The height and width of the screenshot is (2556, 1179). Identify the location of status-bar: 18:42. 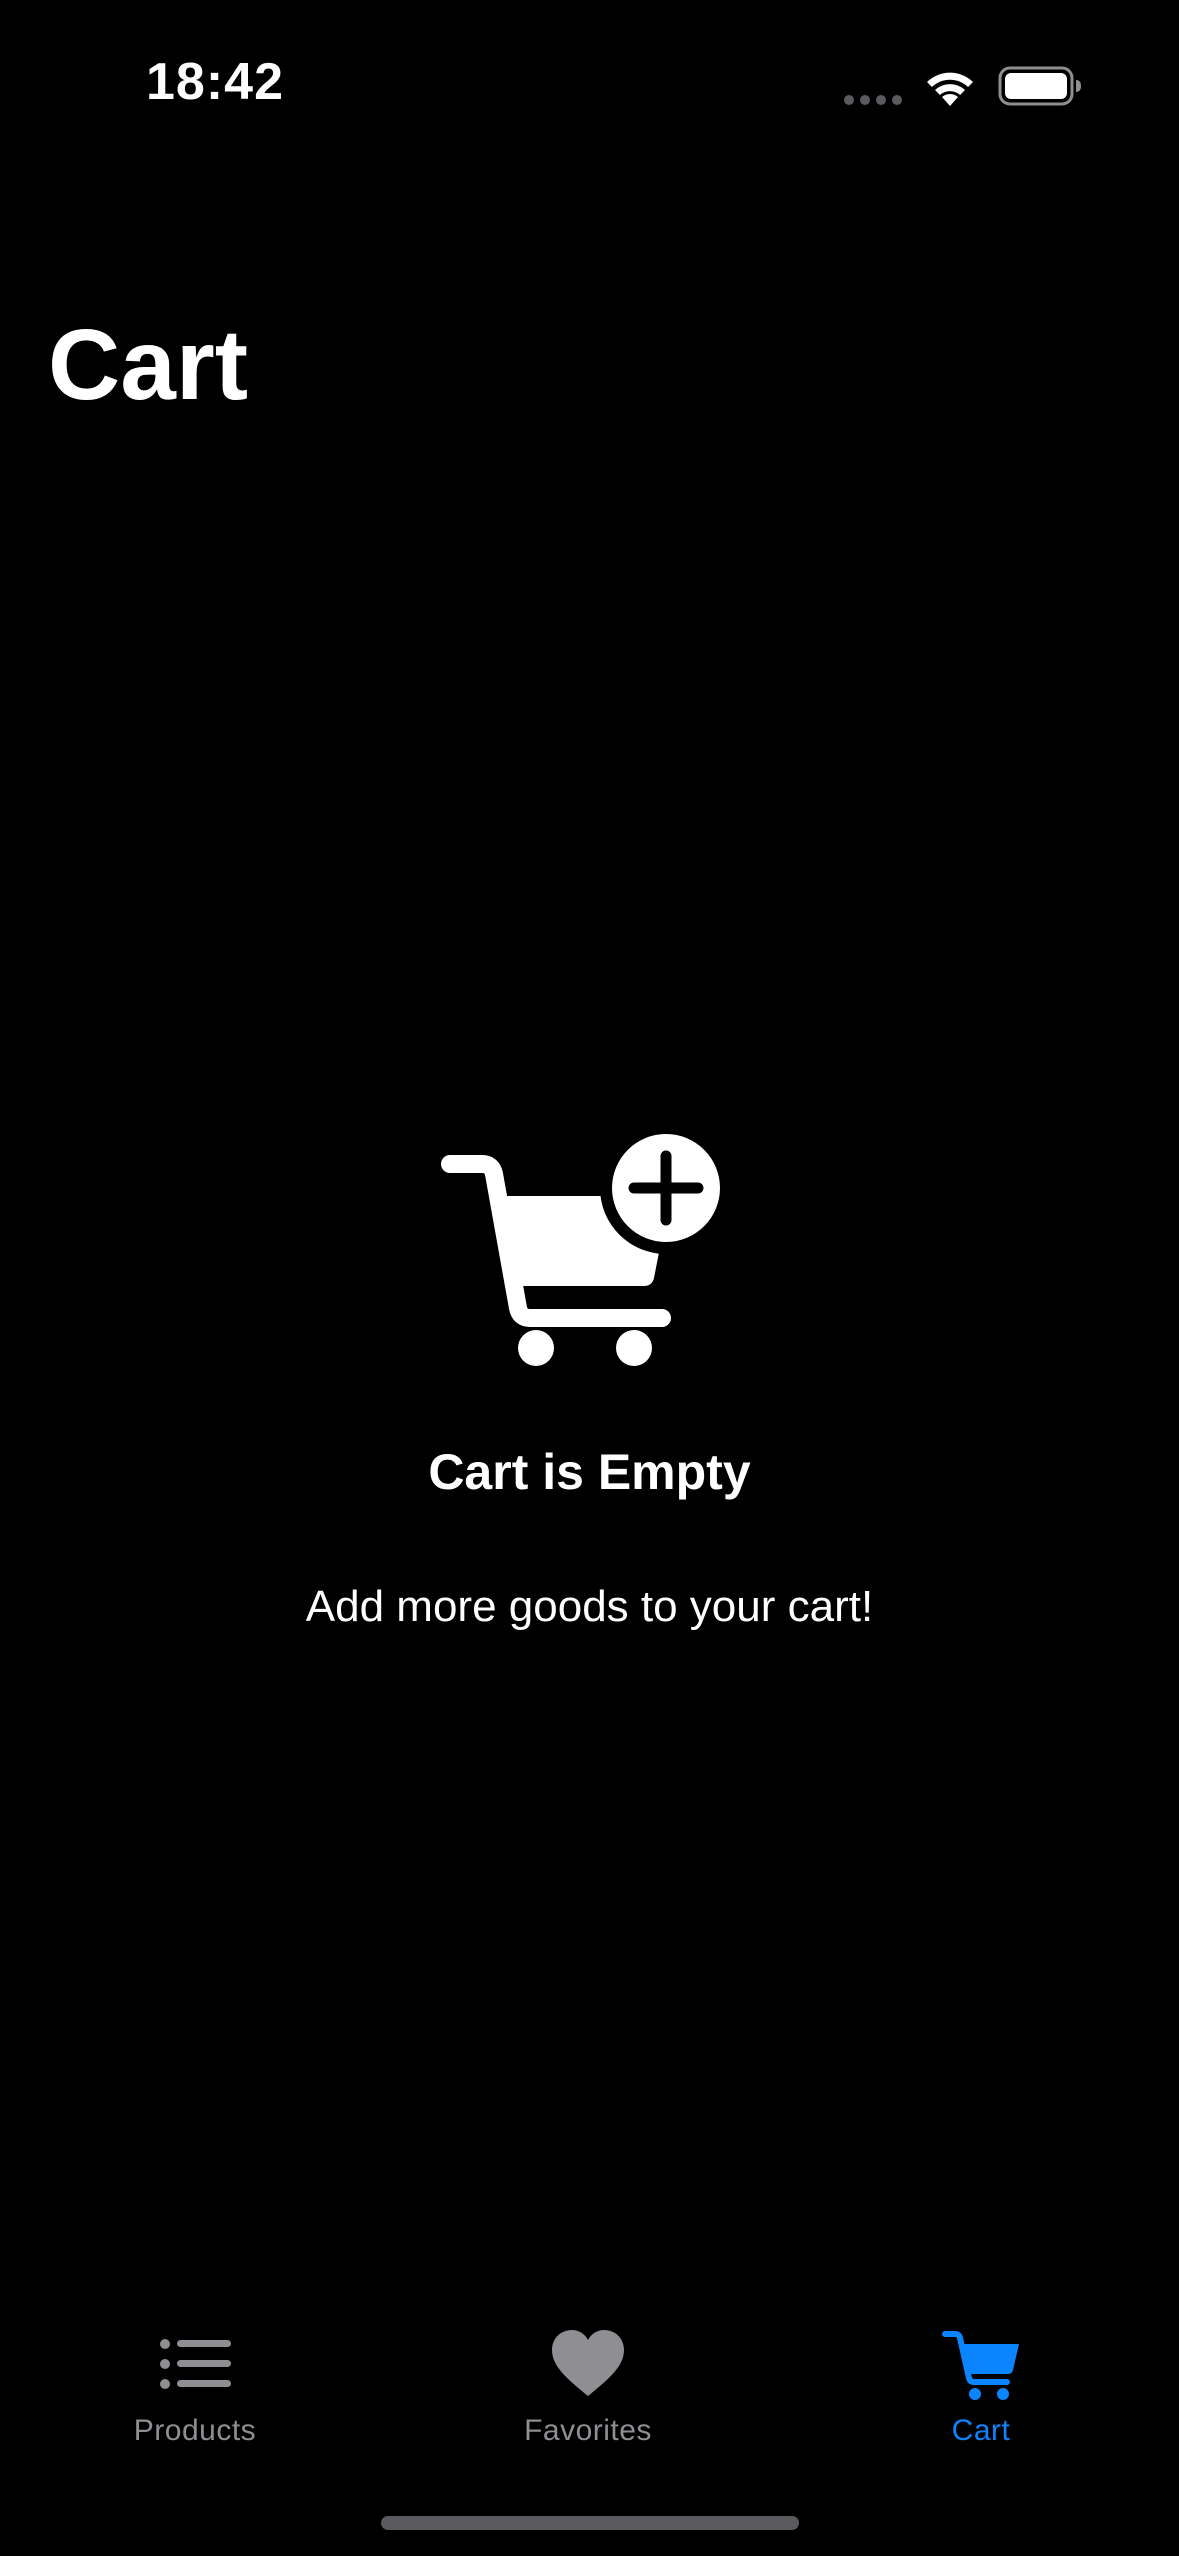
(589, 85).